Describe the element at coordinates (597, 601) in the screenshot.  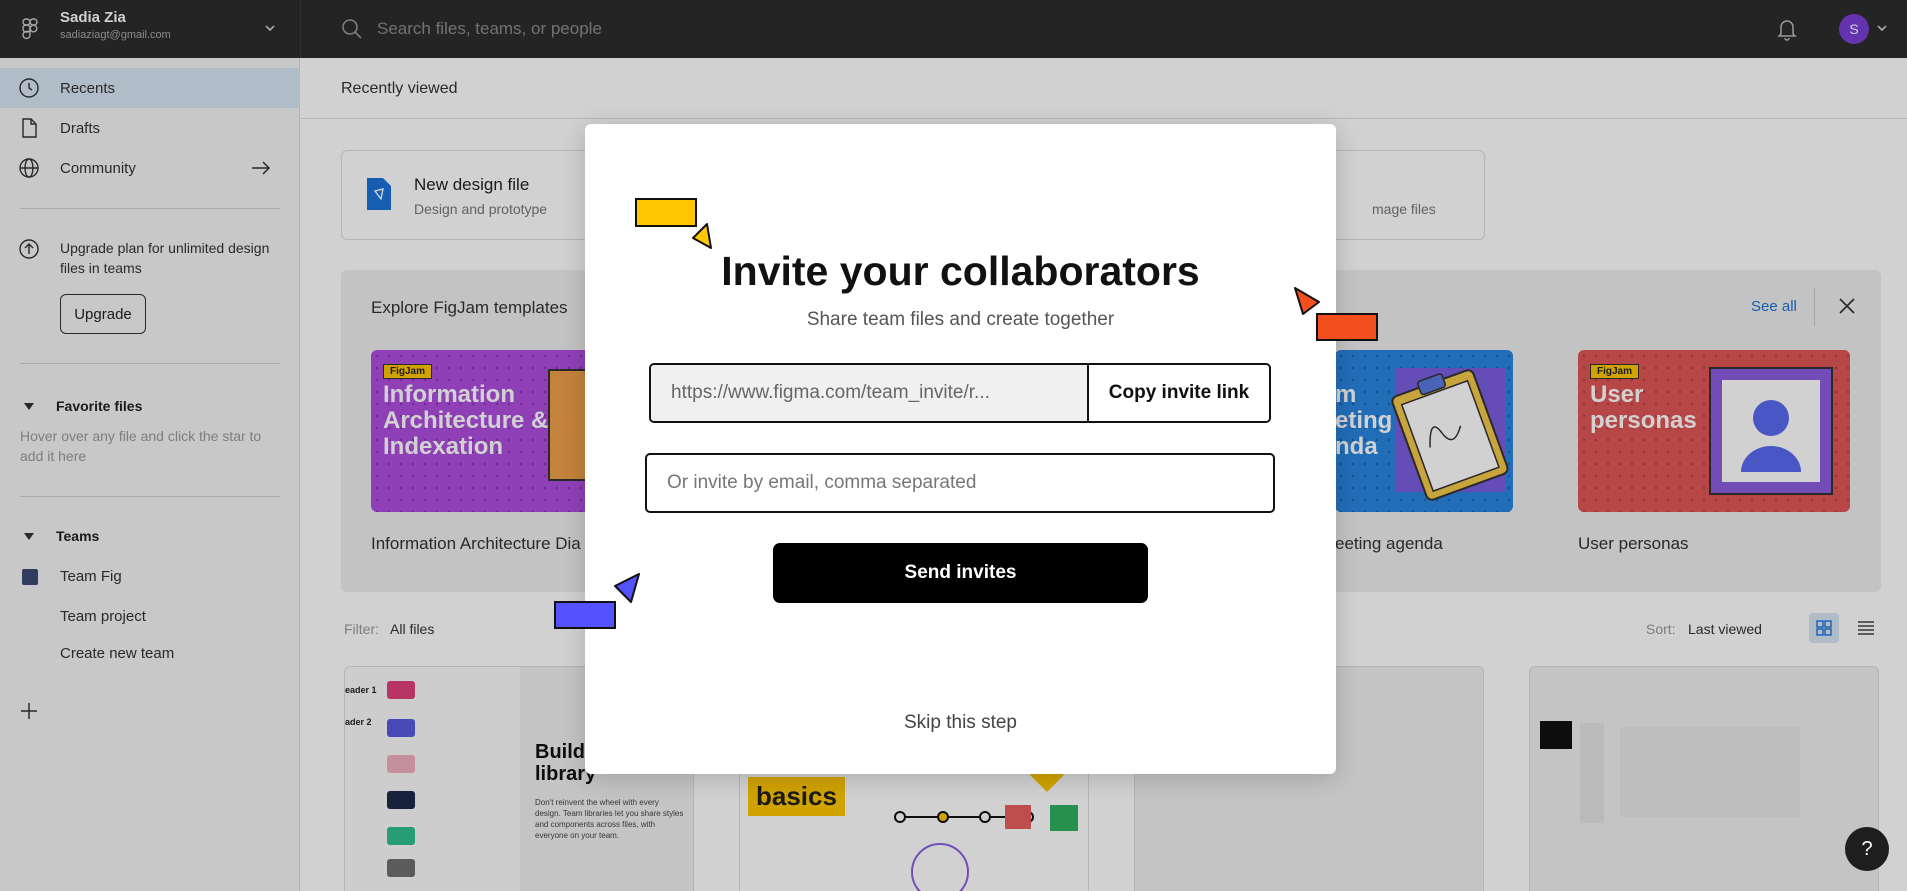
I see `blue-cursor-decoration` at that location.